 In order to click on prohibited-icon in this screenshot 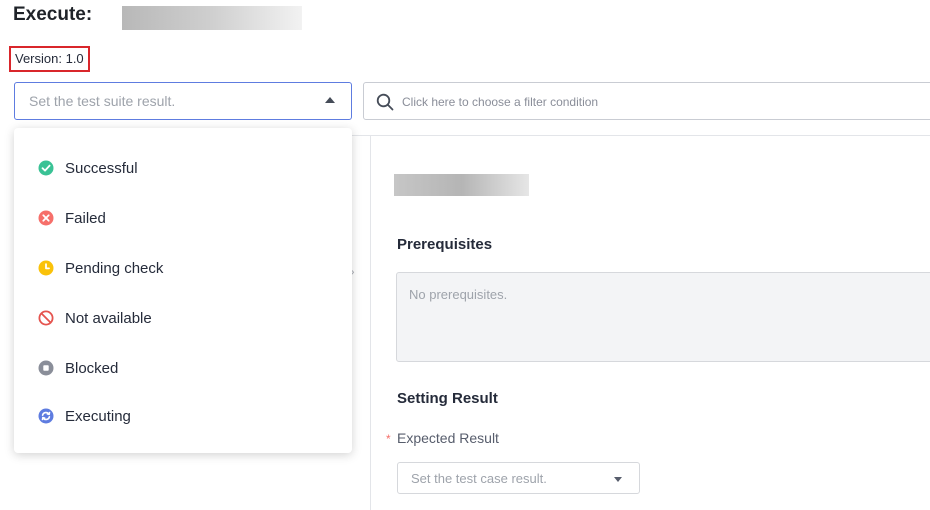, I will do `click(46, 318)`.